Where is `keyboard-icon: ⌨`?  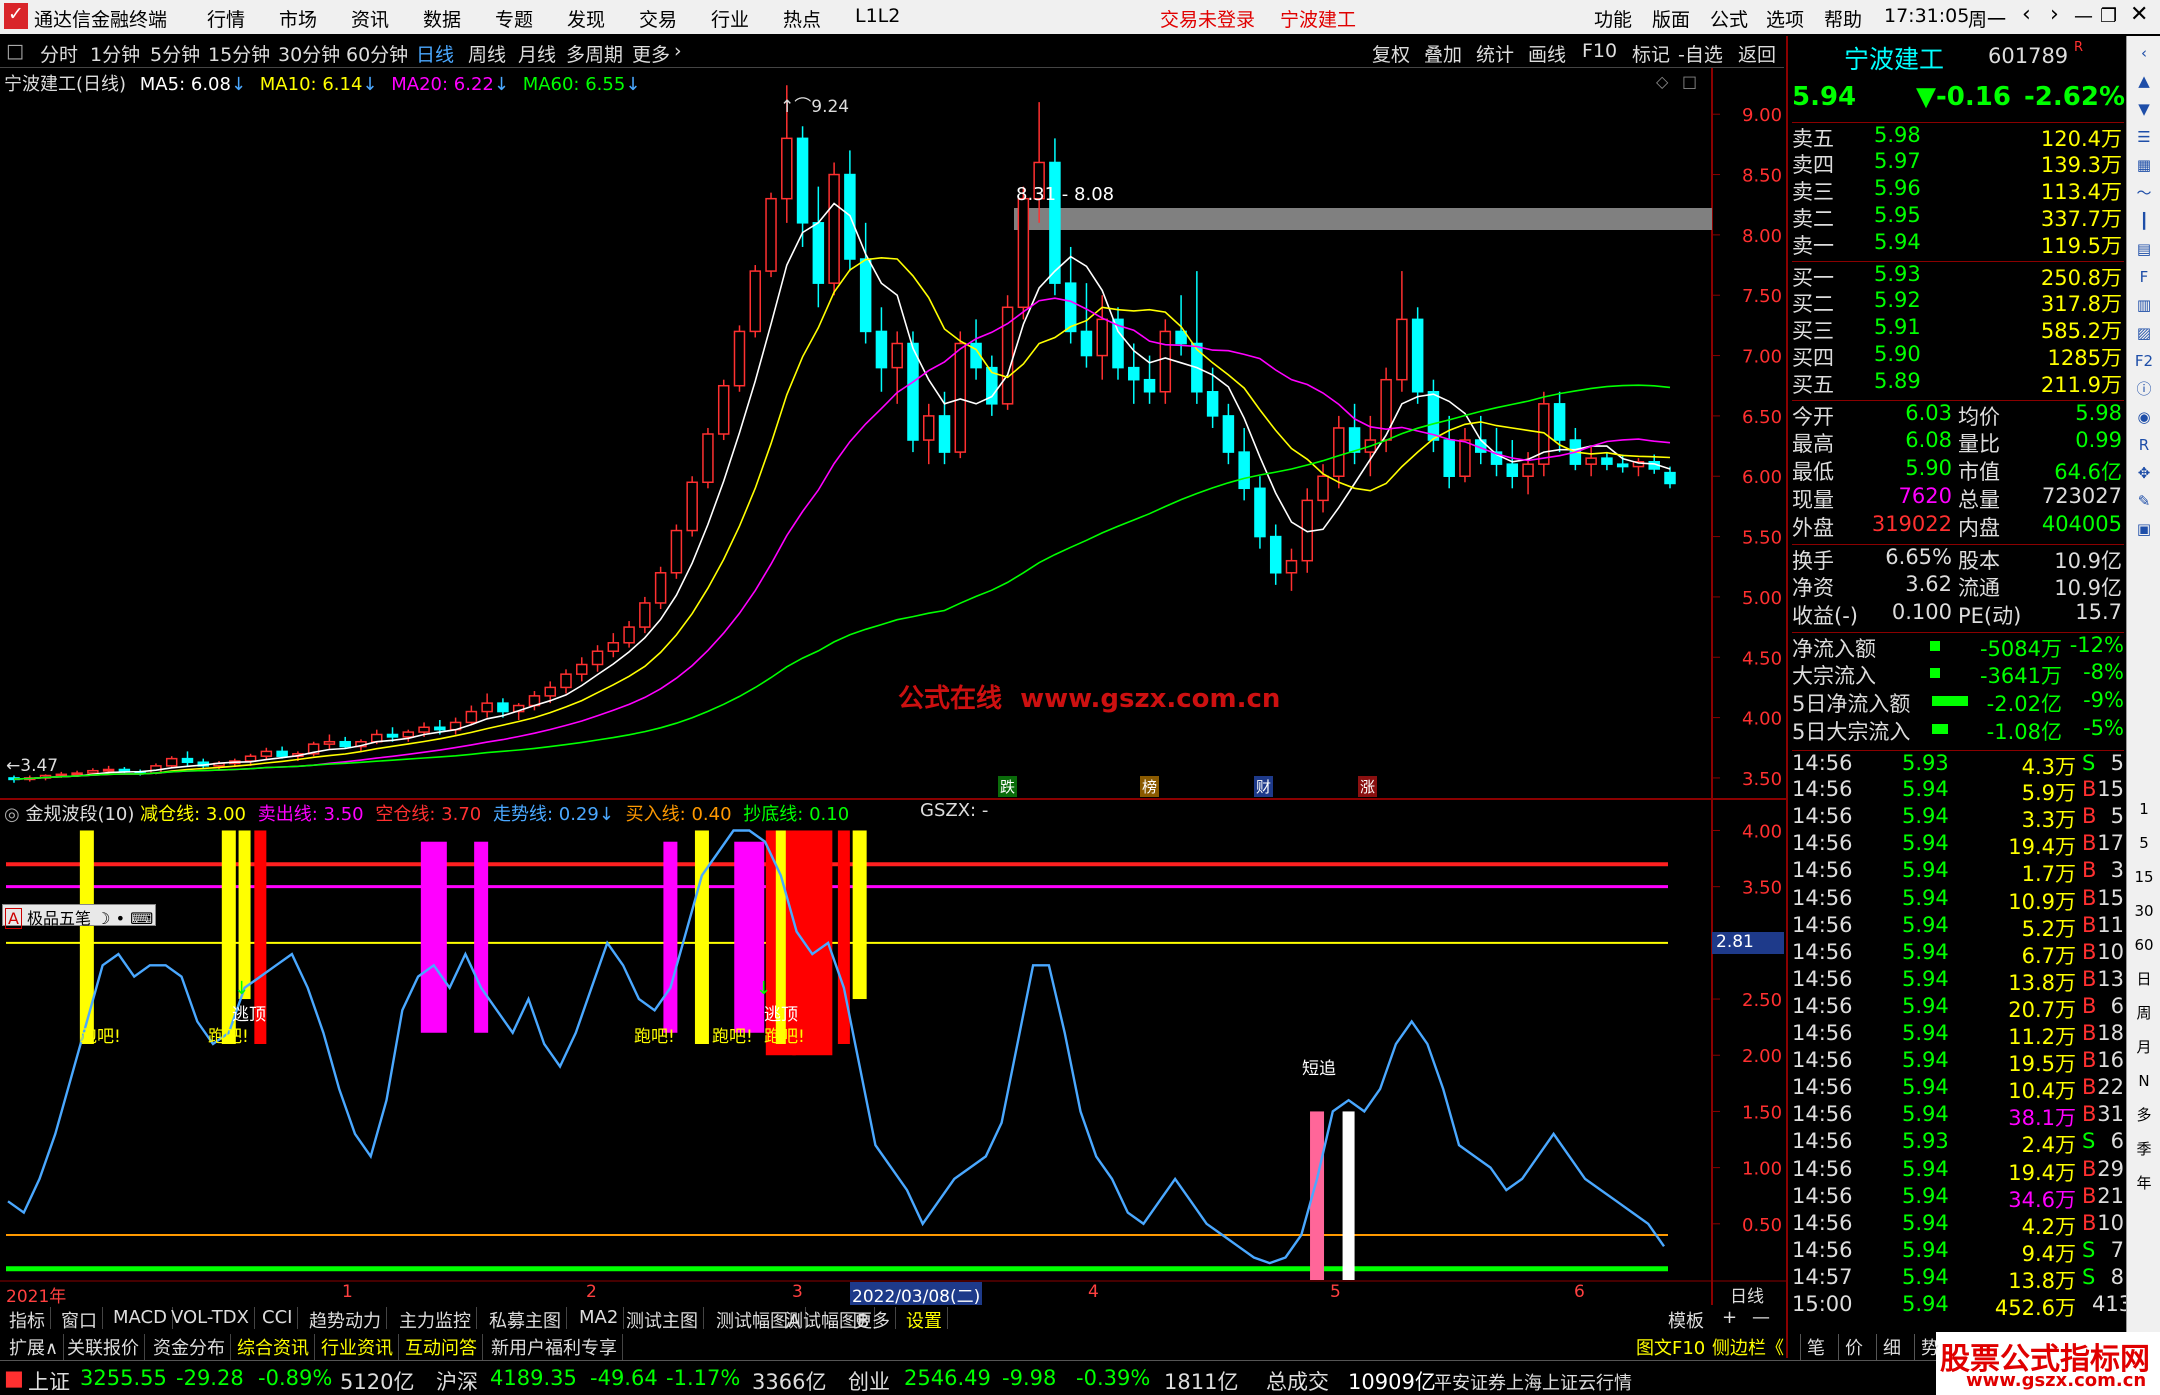
keyboard-icon: ⌨ is located at coordinates (141, 918).